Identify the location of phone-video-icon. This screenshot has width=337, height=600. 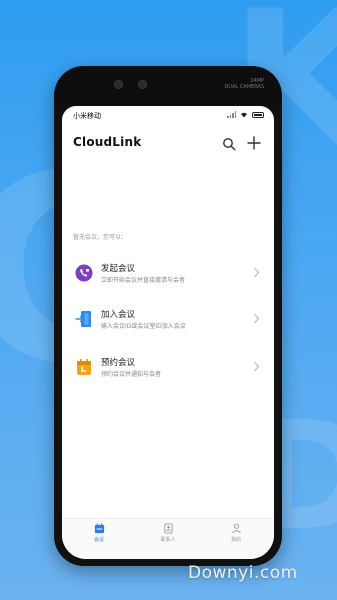
(84, 273).